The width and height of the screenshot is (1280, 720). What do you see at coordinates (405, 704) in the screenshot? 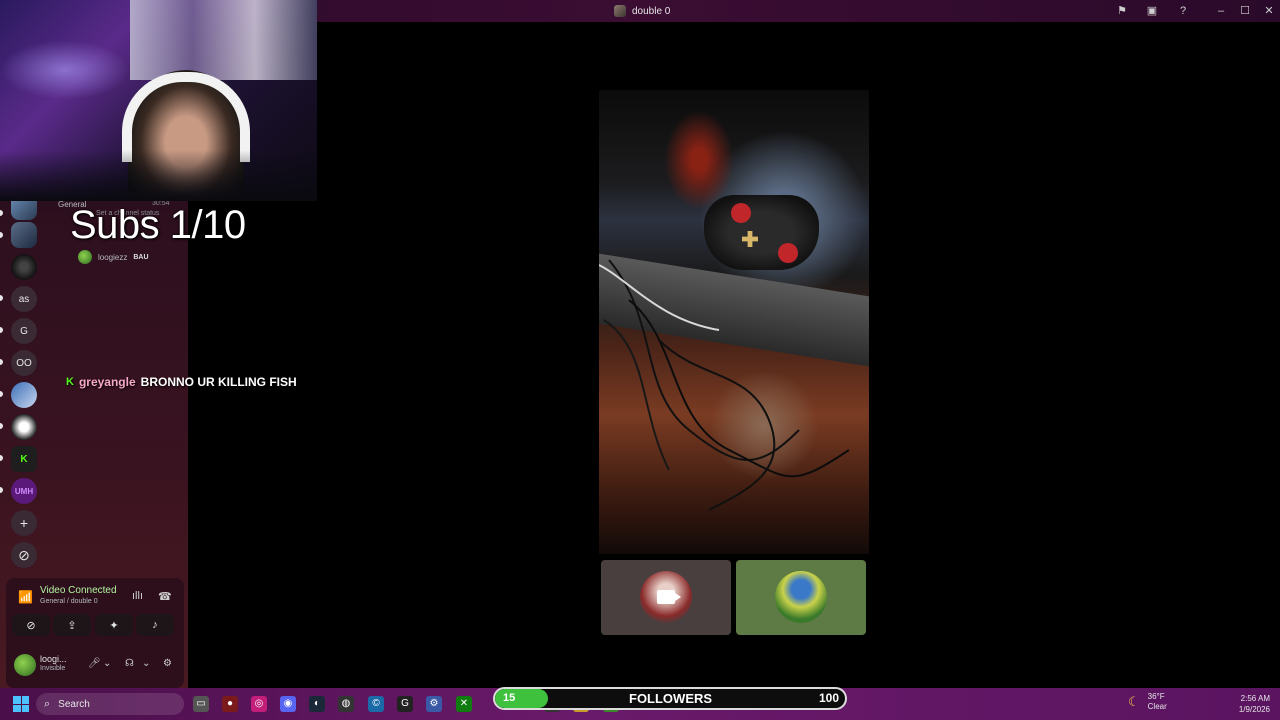
I see `logitech-icon: G` at bounding box center [405, 704].